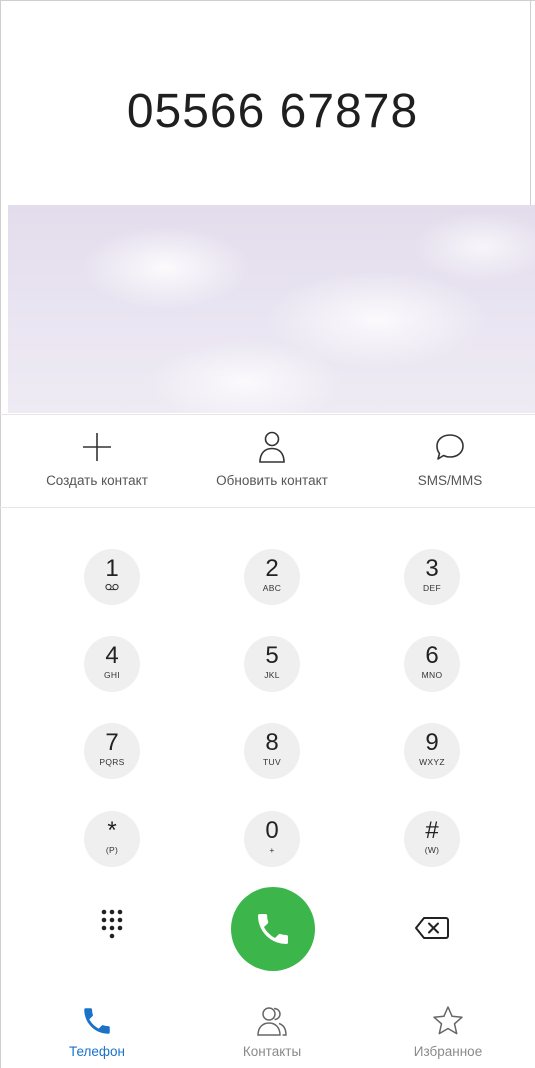 The height and width of the screenshot is (1068, 535). I want to click on key-hash: # (W), so click(432, 839).